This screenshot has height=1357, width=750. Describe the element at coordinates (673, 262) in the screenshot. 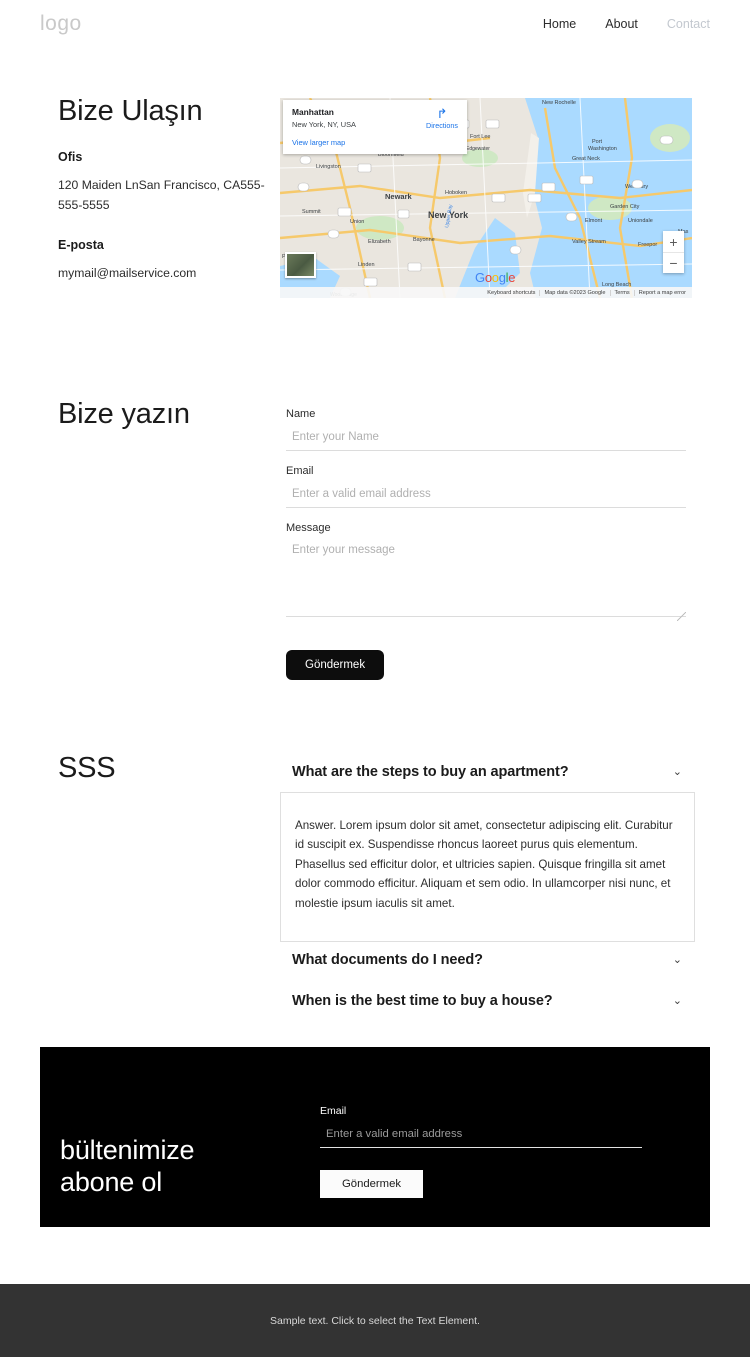

I see `zoom-out-button: −` at that location.